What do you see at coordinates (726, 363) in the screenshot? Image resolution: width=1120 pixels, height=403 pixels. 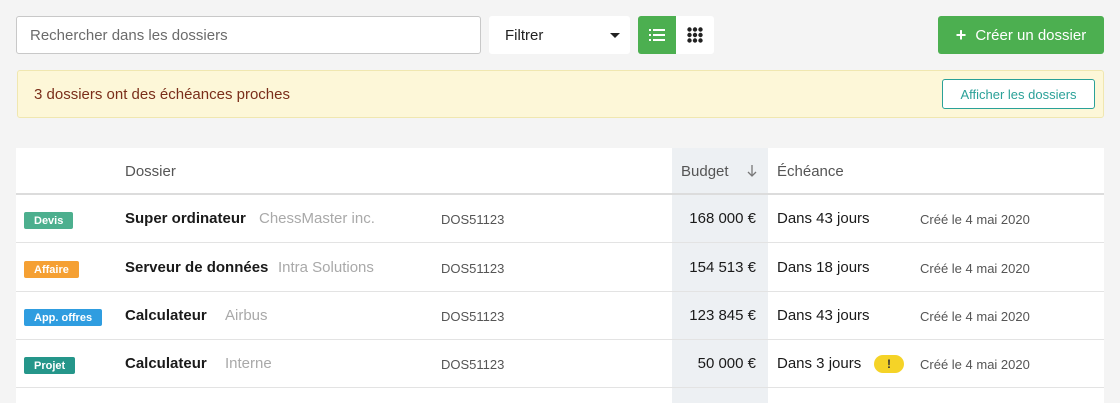 I see `budget-value: 50 000 €` at bounding box center [726, 363].